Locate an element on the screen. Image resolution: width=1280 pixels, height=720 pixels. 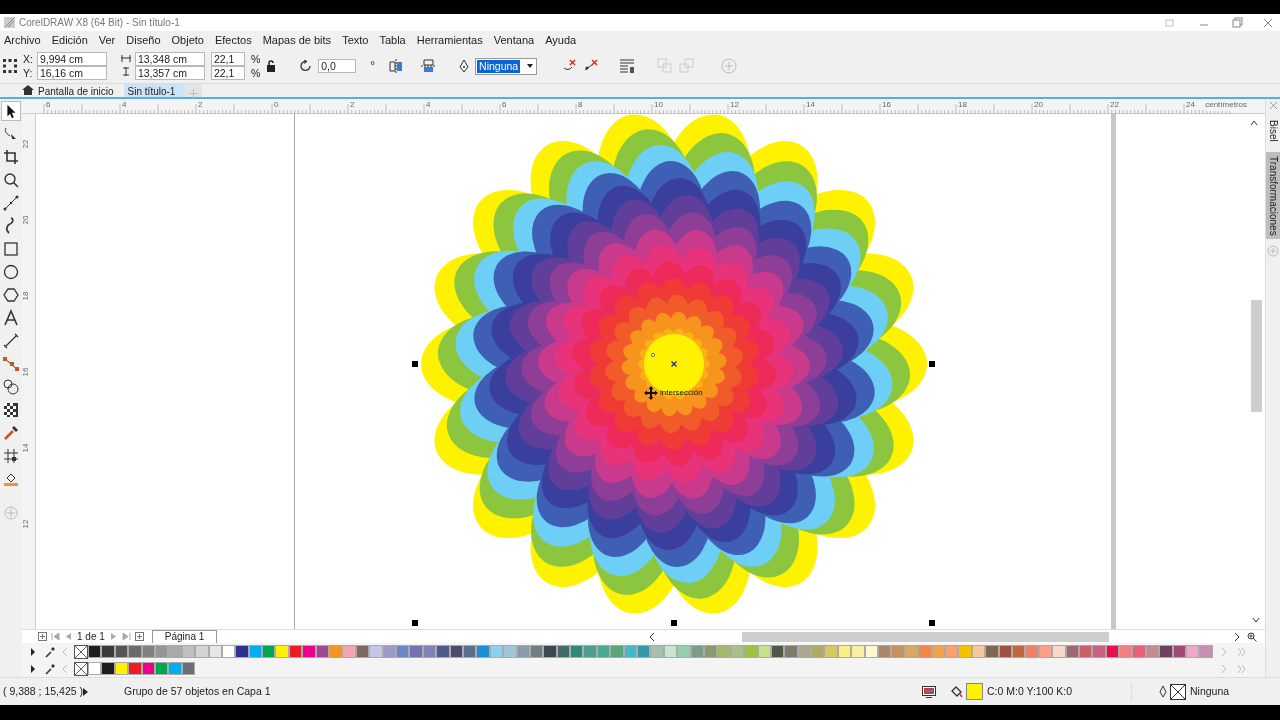
scroll-left-icon is located at coordinates (652, 636).